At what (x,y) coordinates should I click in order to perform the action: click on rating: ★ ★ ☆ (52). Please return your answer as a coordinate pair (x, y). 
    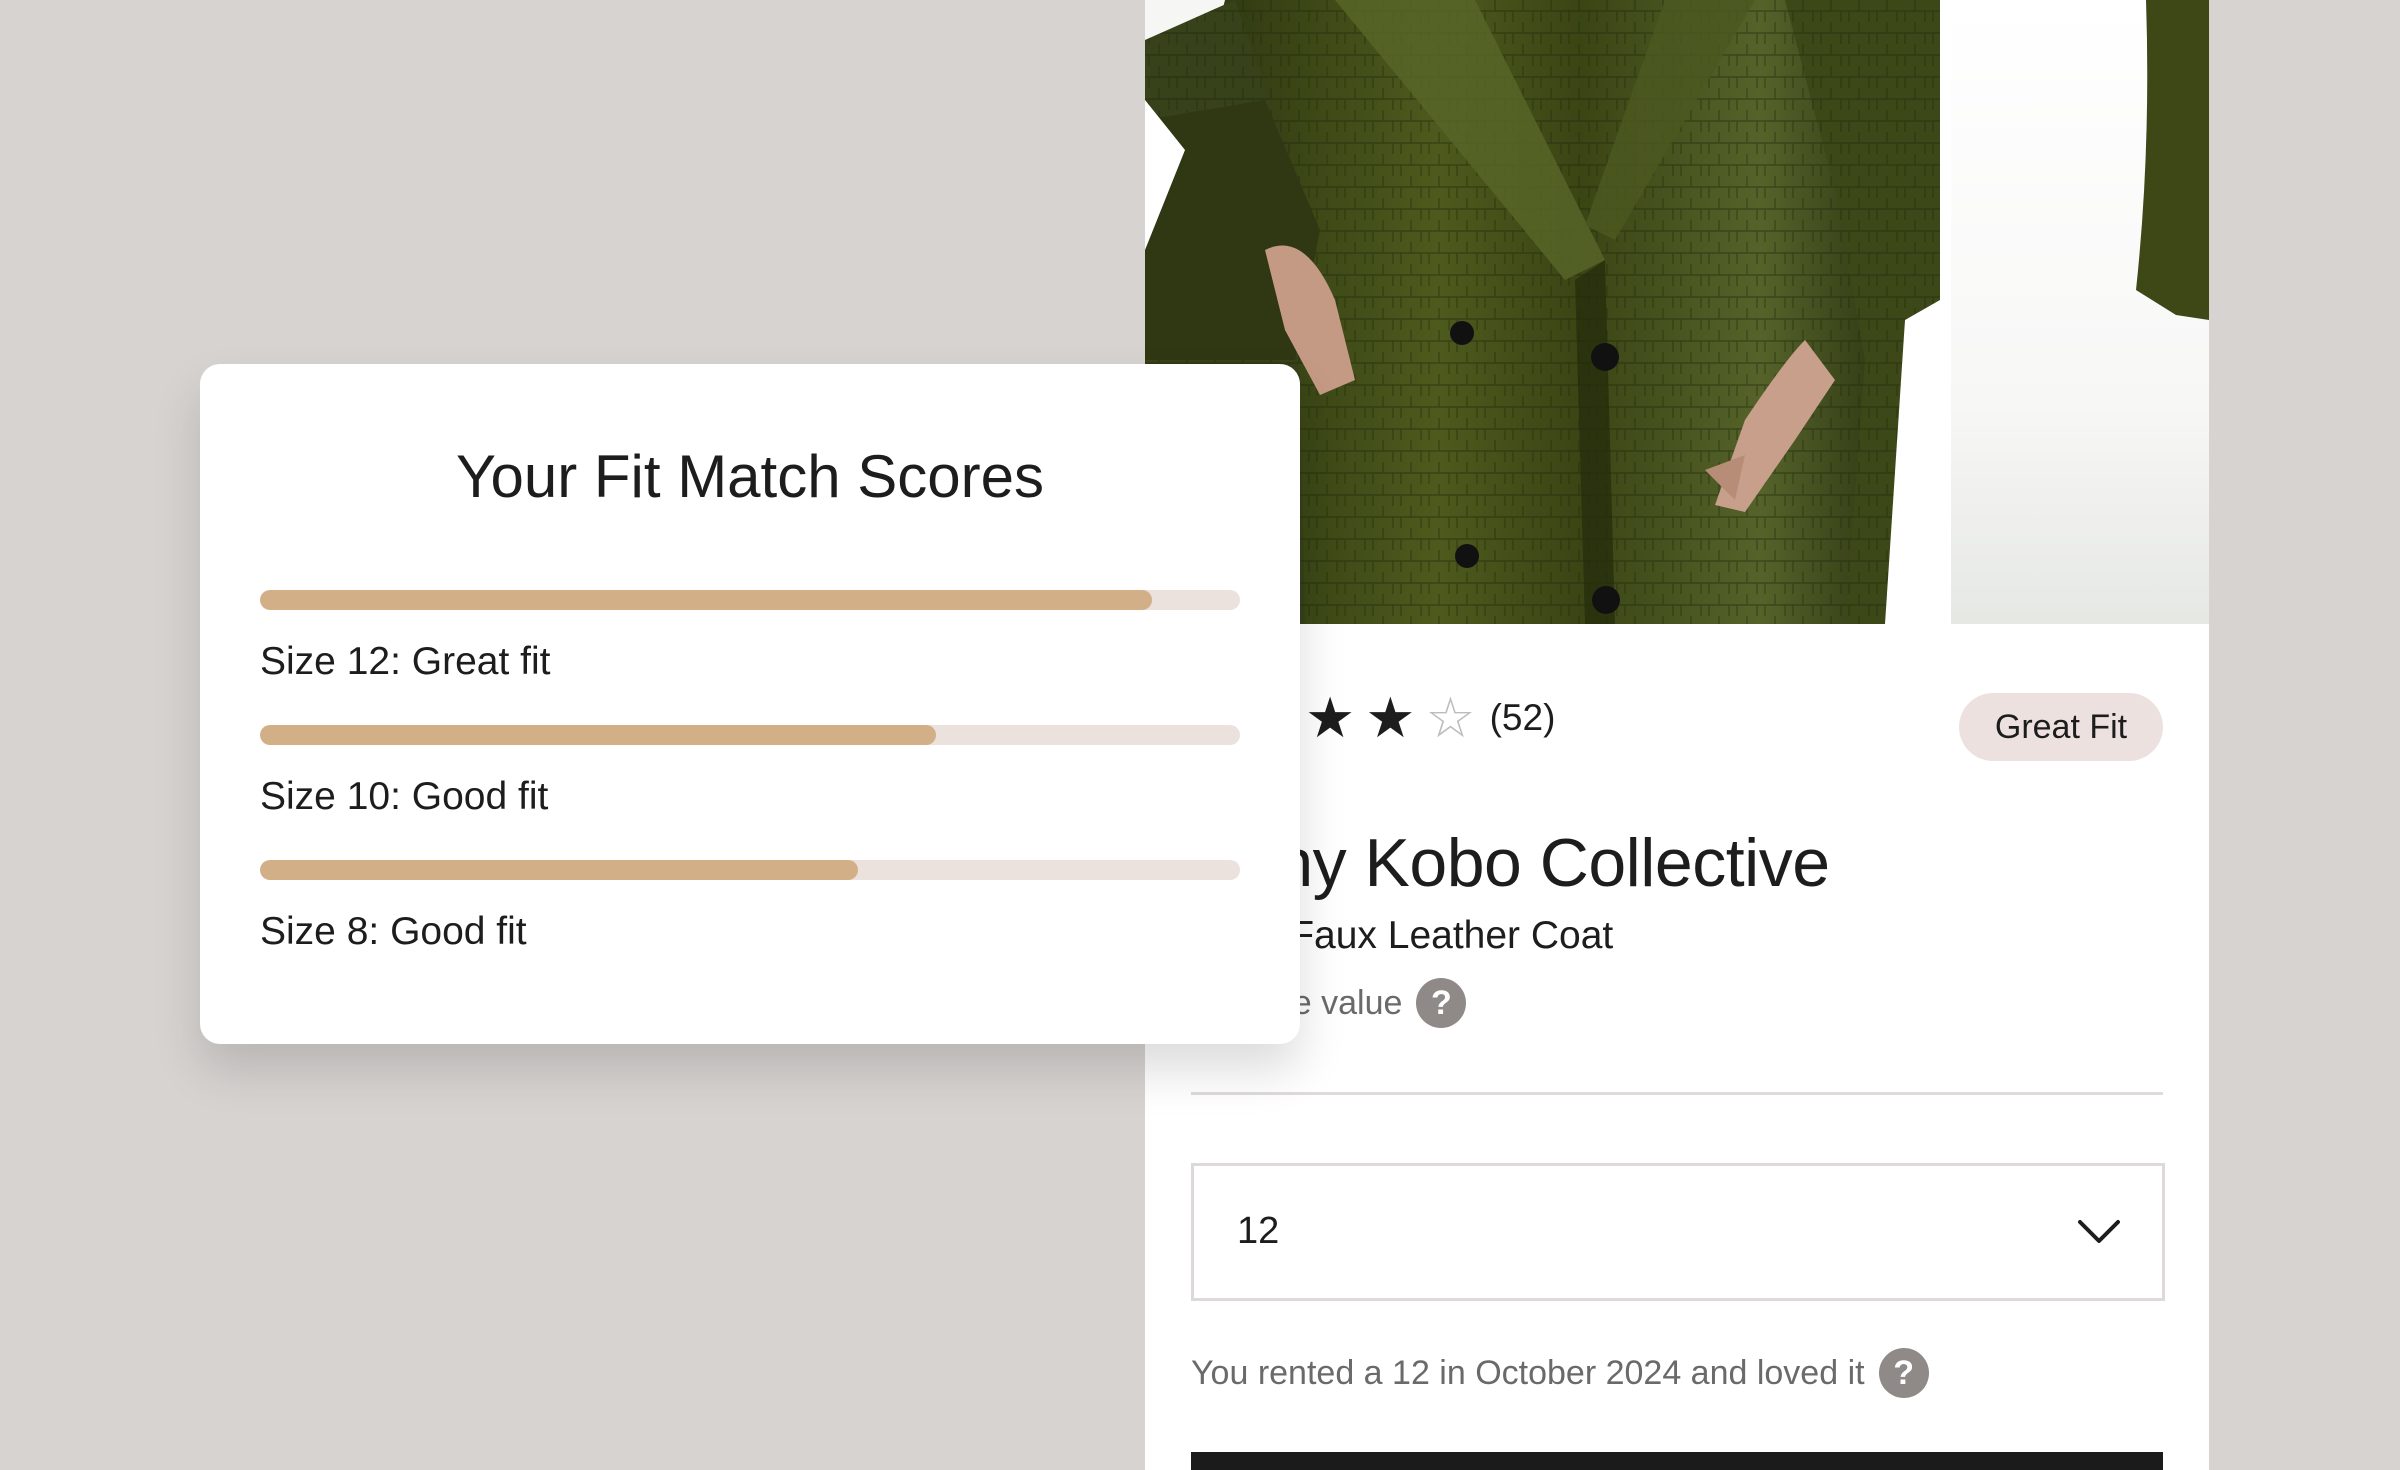
    Looking at the image, I should click on (1430, 718).